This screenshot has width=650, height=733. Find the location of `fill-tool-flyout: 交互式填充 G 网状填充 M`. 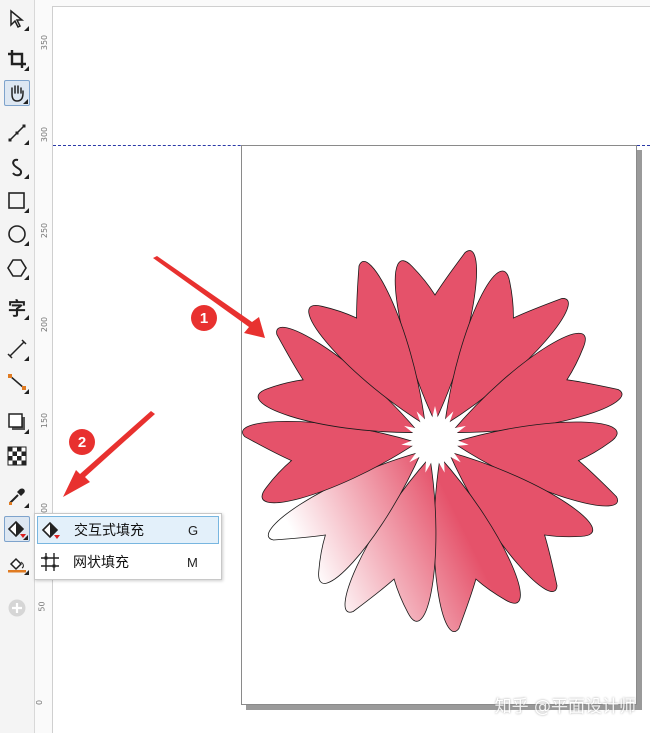

fill-tool-flyout: 交互式填充 G 网状填充 M is located at coordinates (128, 546).